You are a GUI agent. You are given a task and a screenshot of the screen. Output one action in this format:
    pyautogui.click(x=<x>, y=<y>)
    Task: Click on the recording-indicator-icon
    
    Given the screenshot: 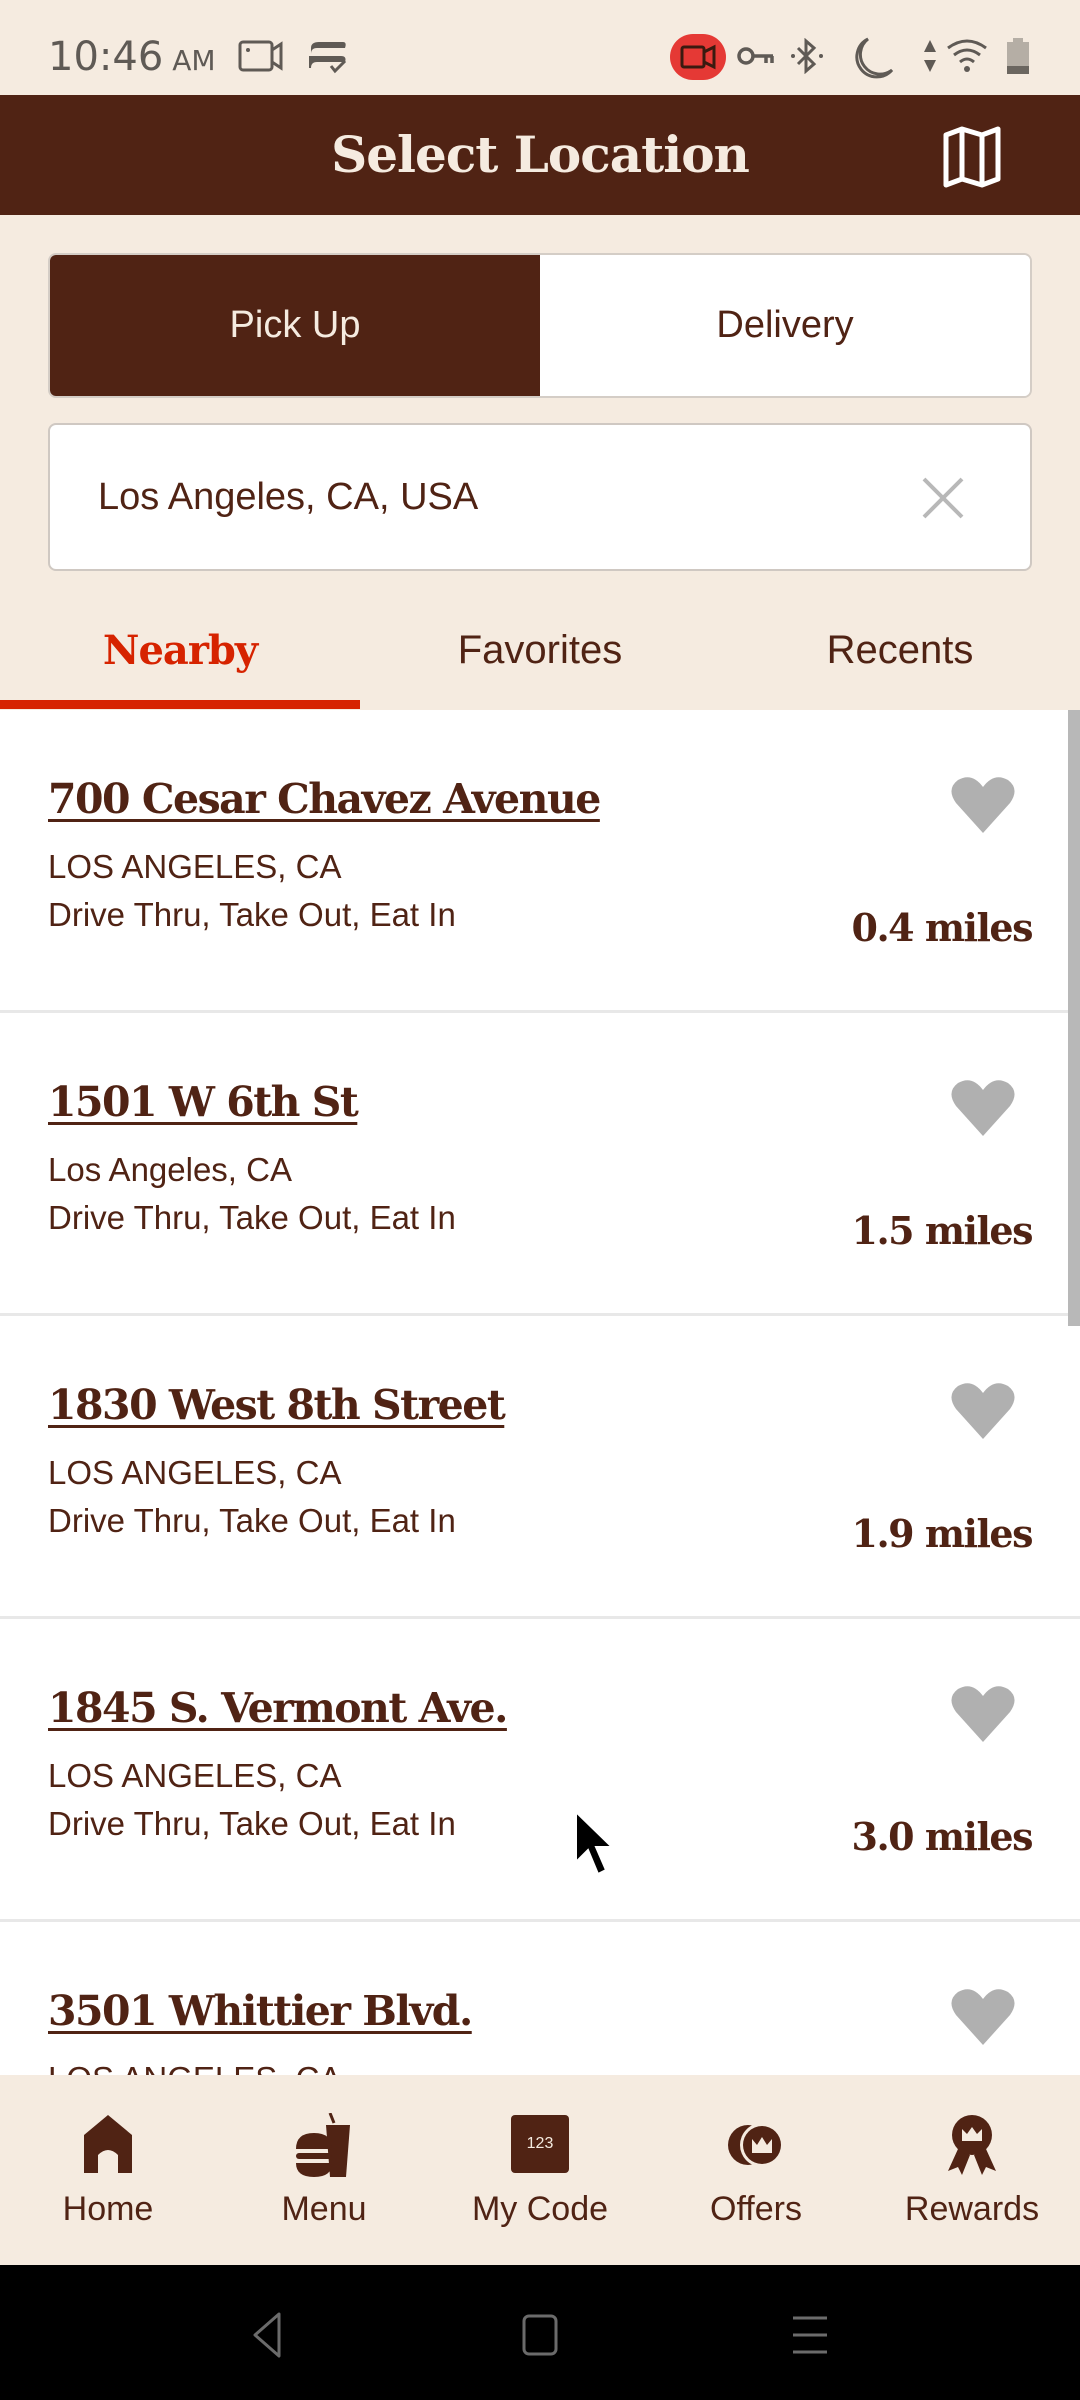 What is the action you would take?
    pyautogui.click(x=698, y=57)
    